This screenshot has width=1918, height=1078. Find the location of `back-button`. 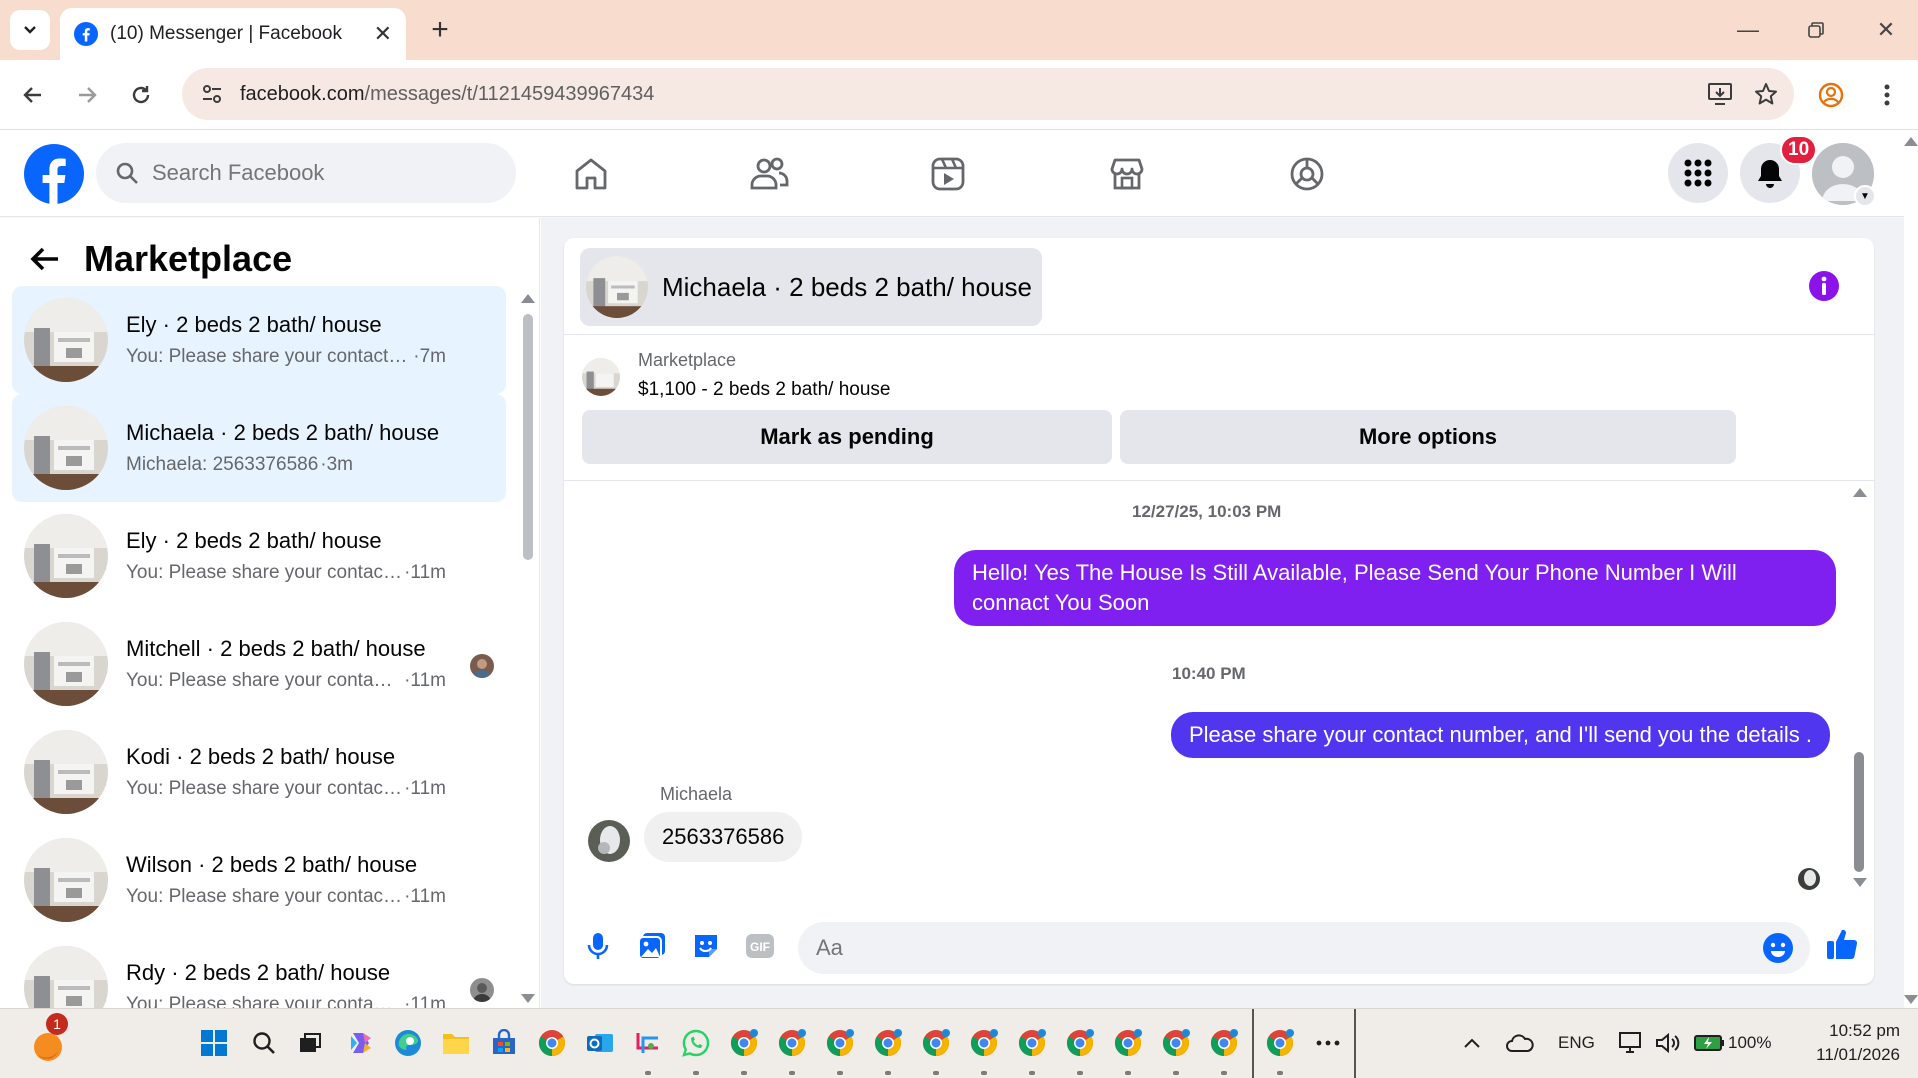

back-button is located at coordinates (33, 95).